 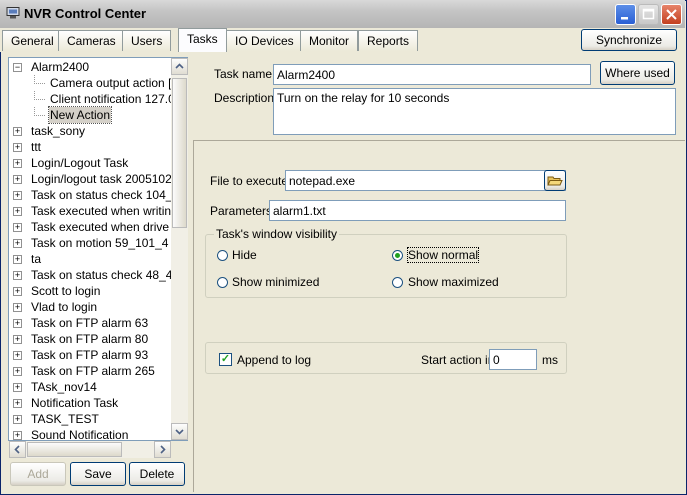 I want to click on save-button: Save, so click(x=98, y=474).